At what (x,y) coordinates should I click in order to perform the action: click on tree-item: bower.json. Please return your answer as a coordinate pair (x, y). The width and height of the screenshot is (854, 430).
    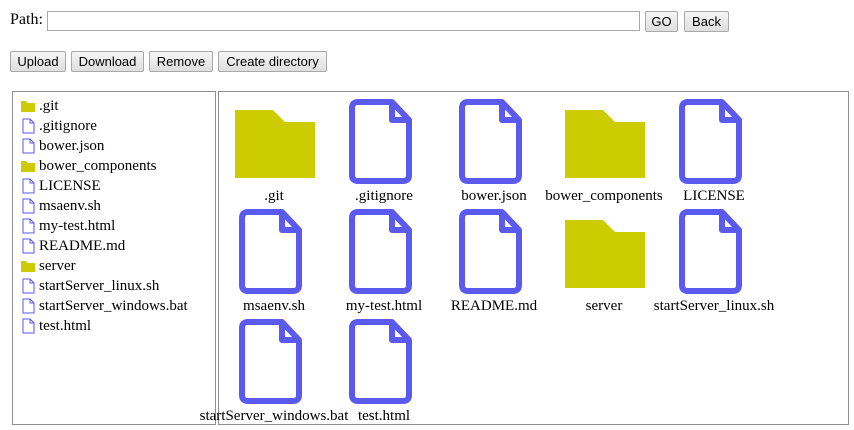
    Looking at the image, I should click on (62, 146).